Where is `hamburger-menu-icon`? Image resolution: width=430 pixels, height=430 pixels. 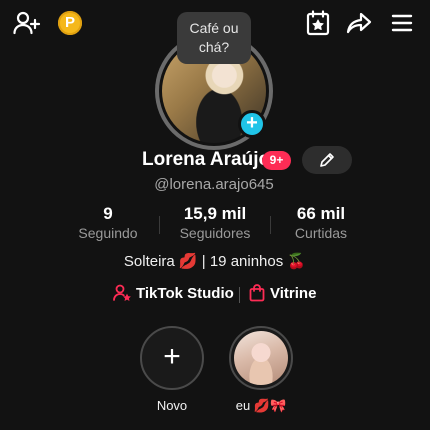 hamburger-menu-icon is located at coordinates (402, 23).